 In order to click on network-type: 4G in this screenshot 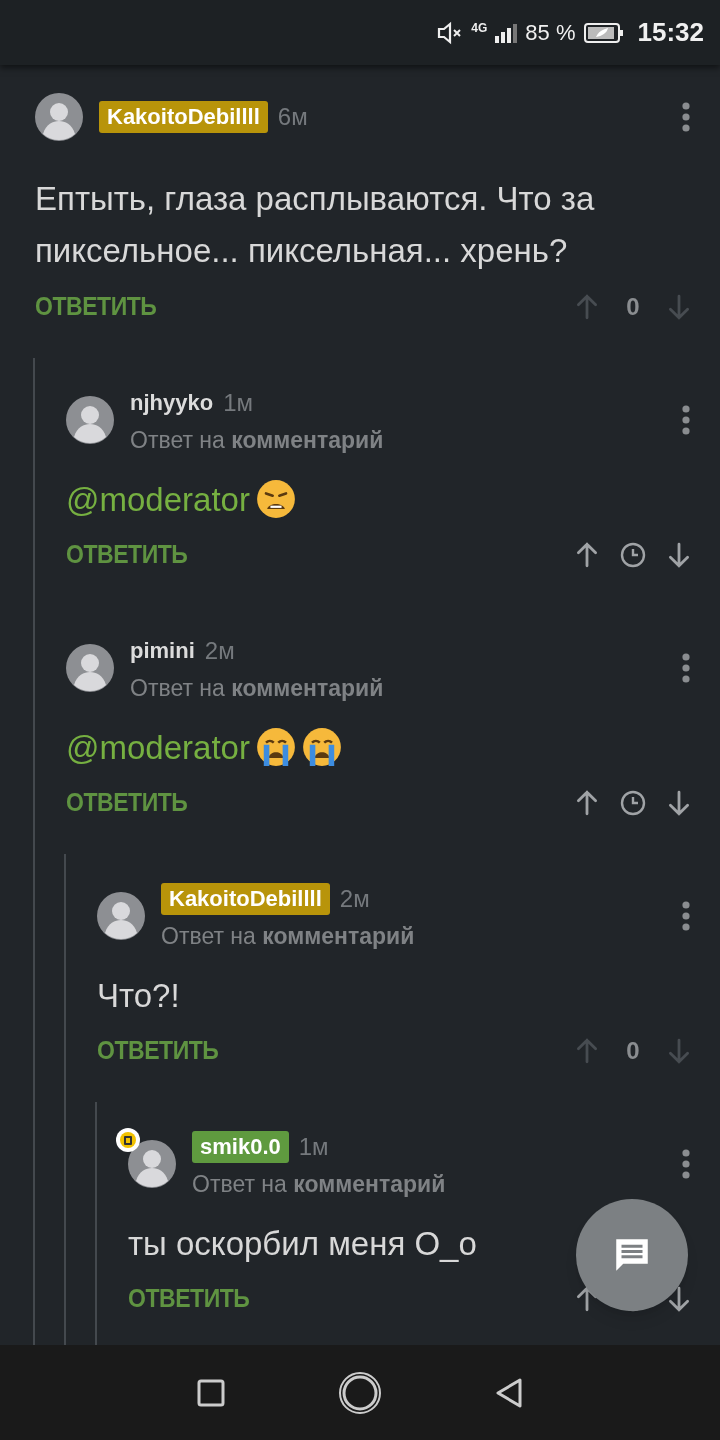, I will do `click(479, 27)`.